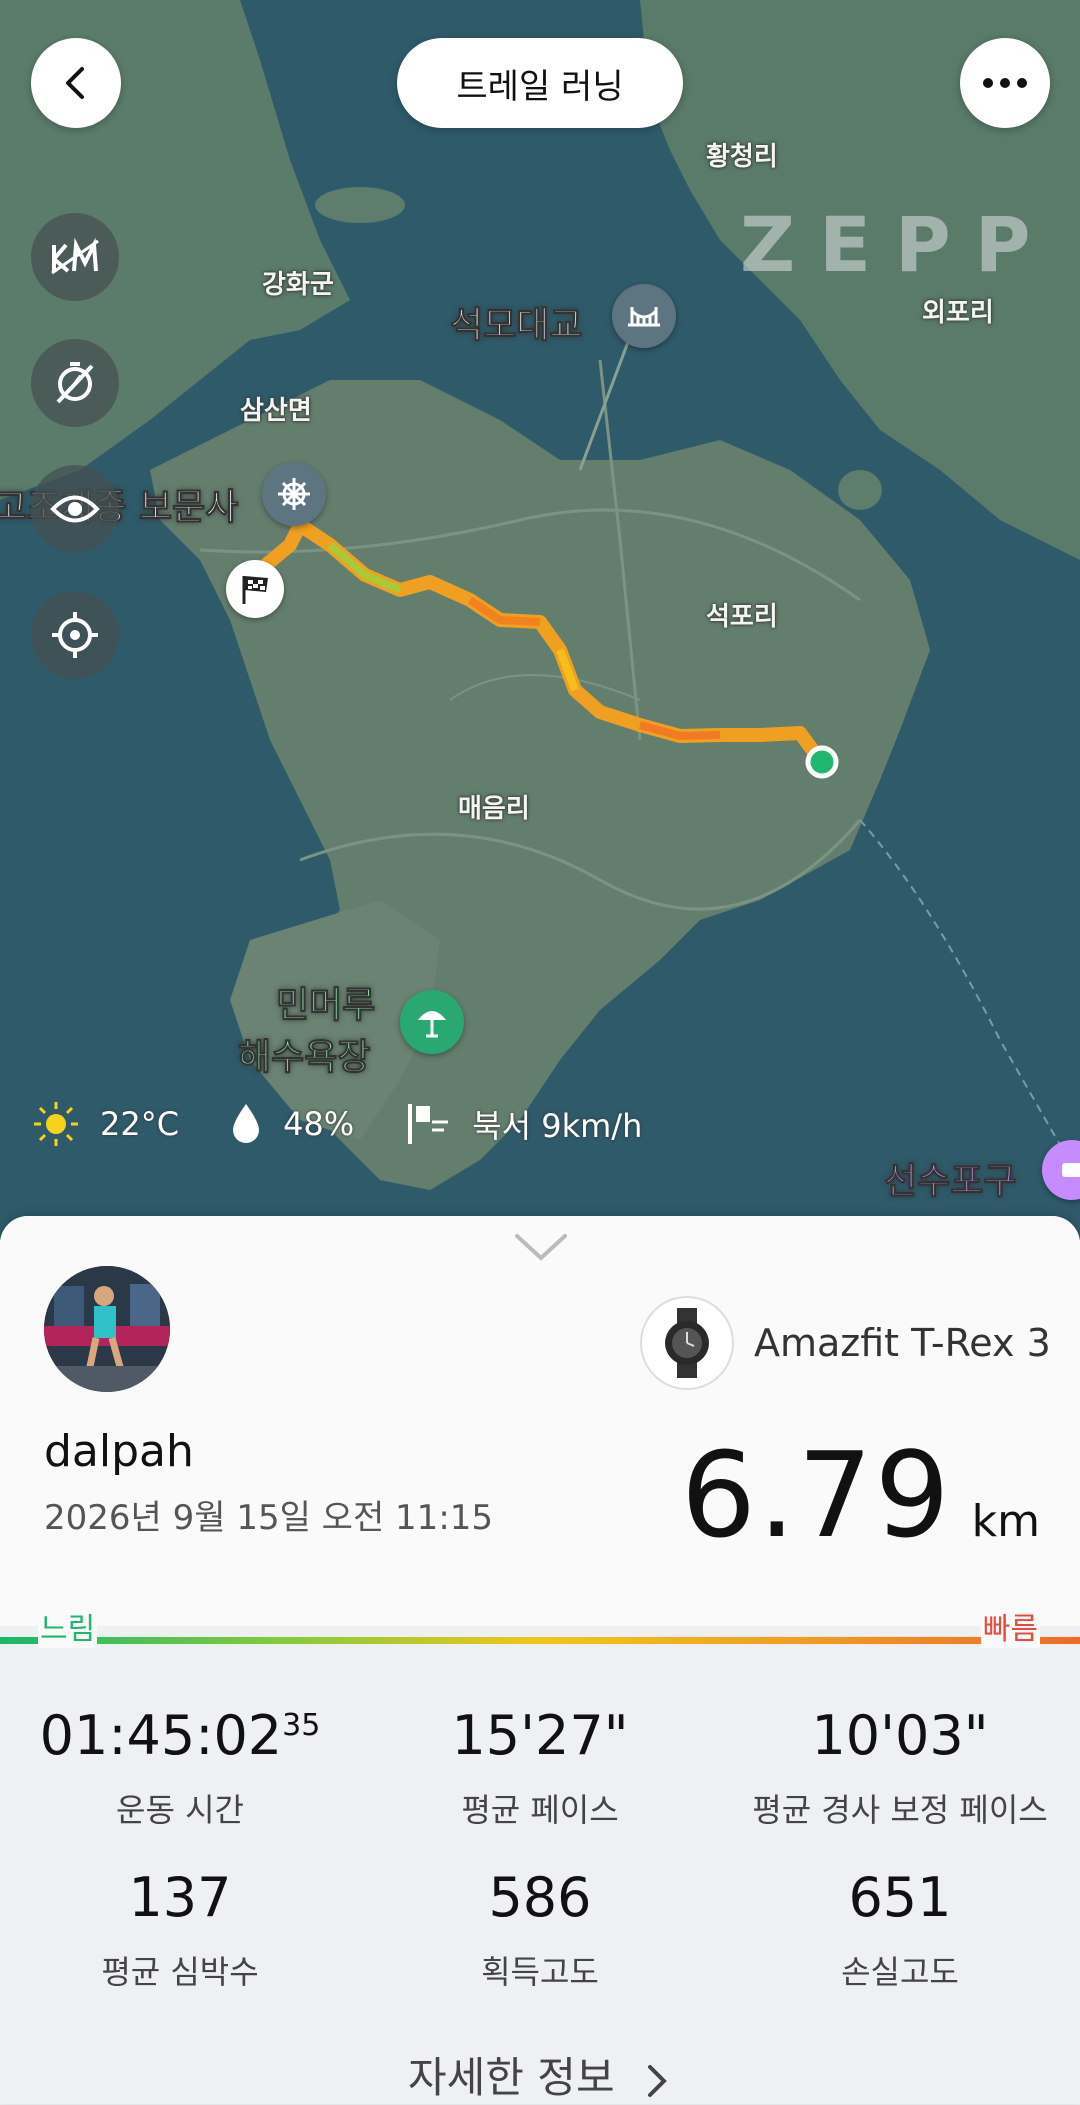 This screenshot has width=1080, height=2105. What do you see at coordinates (56, 1124) in the screenshot?
I see `sun-icon` at bounding box center [56, 1124].